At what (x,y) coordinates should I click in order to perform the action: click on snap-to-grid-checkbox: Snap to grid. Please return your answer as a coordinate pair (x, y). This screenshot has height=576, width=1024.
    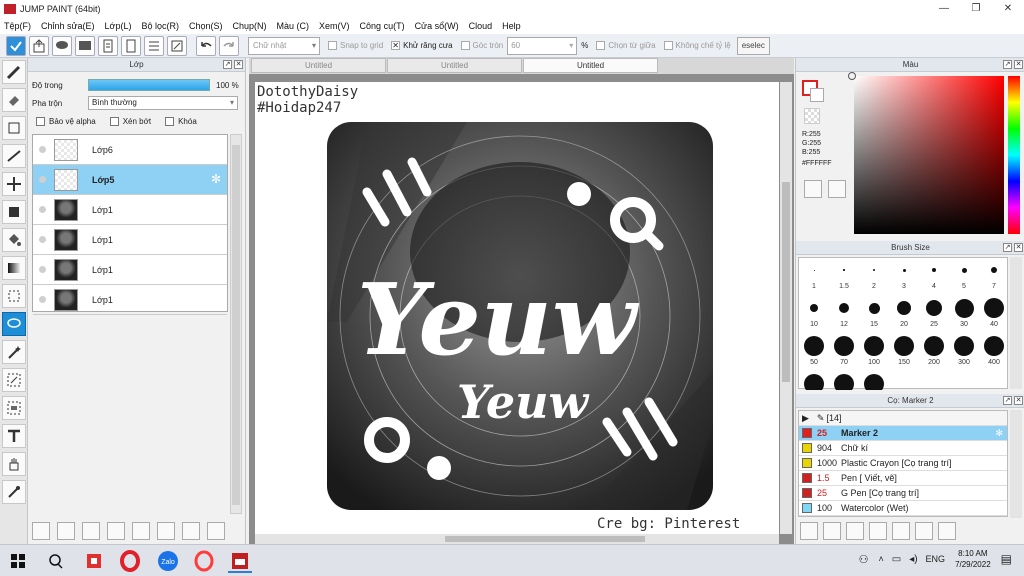
    Looking at the image, I should click on (355, 45).